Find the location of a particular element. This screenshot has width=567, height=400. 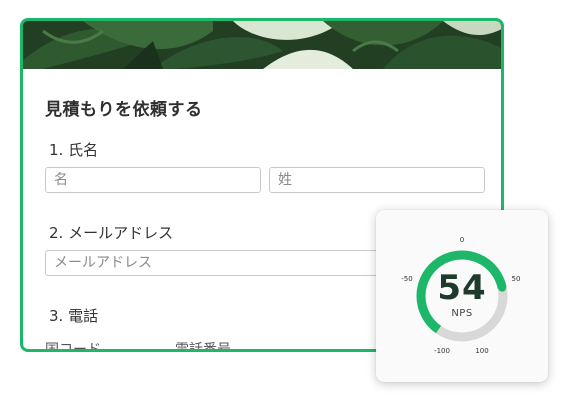

phone-number-label: 電話番号 is located at coordinates (203, 347).